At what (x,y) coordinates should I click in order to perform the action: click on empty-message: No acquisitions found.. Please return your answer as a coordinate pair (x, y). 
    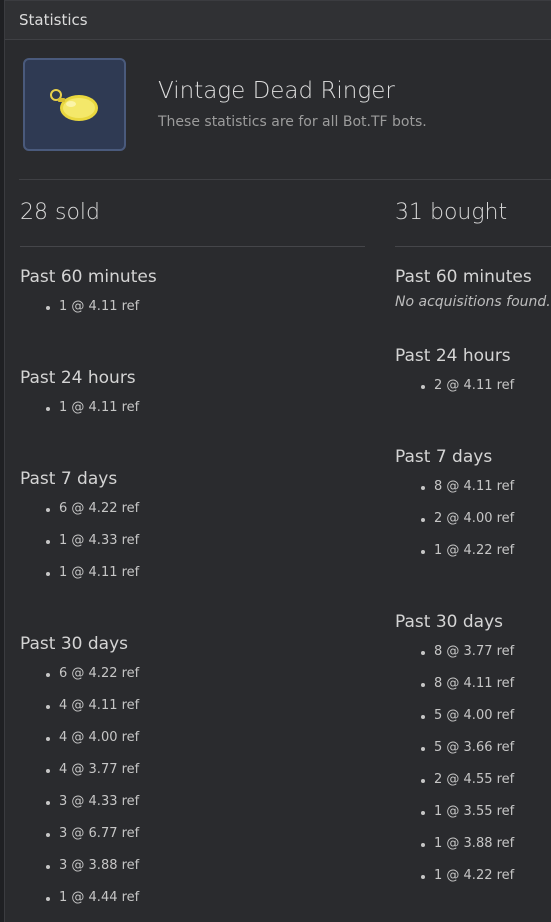
    Looking at the image, I should click on (473, 302).